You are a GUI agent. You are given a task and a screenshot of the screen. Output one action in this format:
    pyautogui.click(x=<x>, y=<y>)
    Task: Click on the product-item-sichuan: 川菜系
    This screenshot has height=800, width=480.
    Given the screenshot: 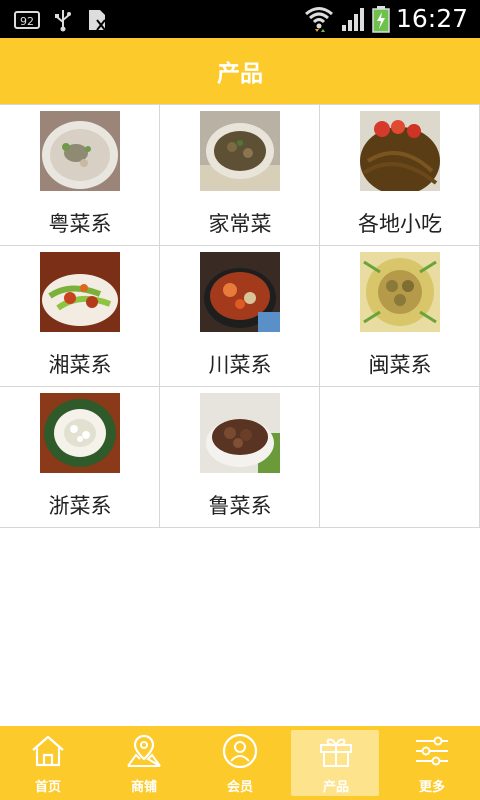 What is the action you would take?
    pyautogui.click(x=240, y=316)
    